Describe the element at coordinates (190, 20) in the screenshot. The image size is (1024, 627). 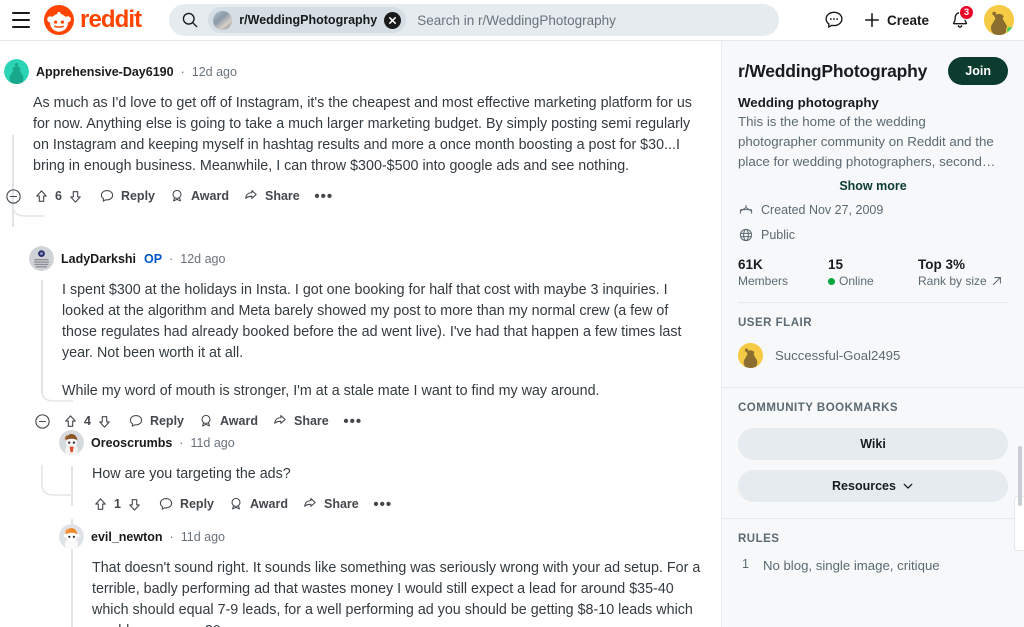
I see `search-icon` at that location.